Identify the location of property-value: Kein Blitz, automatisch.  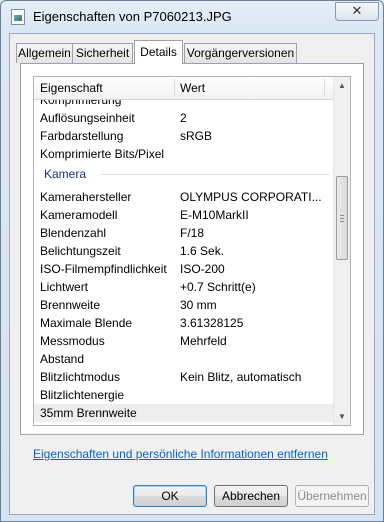
(241, 377).